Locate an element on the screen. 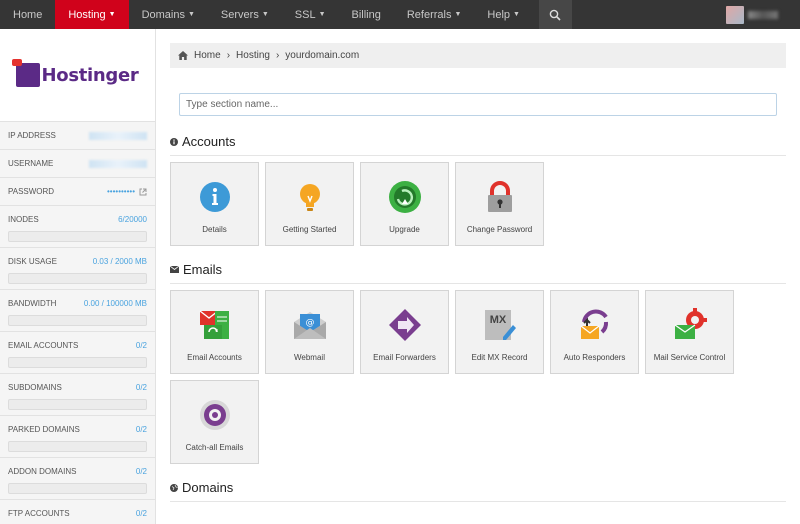 This screenshot has width=800, height=524. nav-hosting-label: Hosting is located at coordinates (87, 14).